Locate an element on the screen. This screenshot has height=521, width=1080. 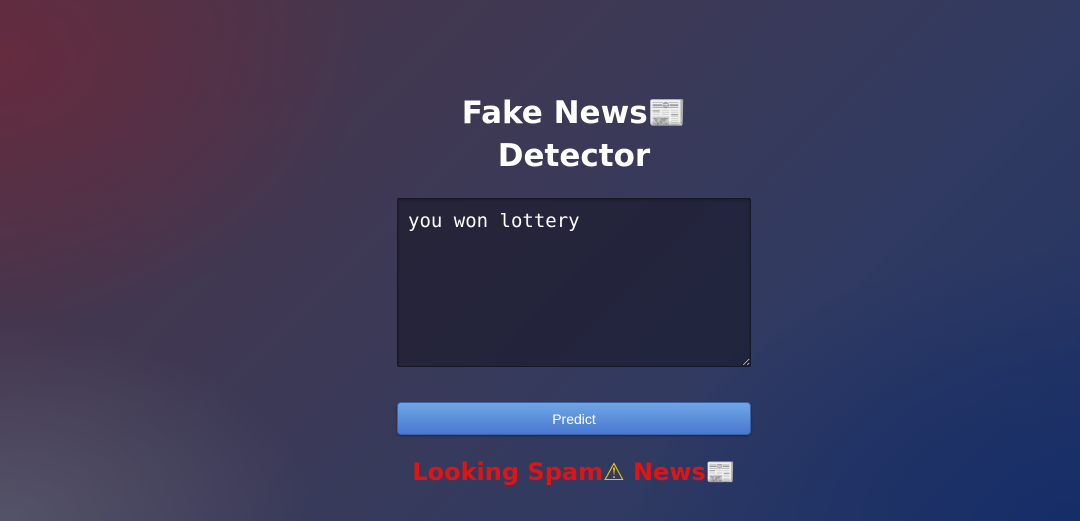
warning-icon: ⚠ is located at coordinates (614, 472).